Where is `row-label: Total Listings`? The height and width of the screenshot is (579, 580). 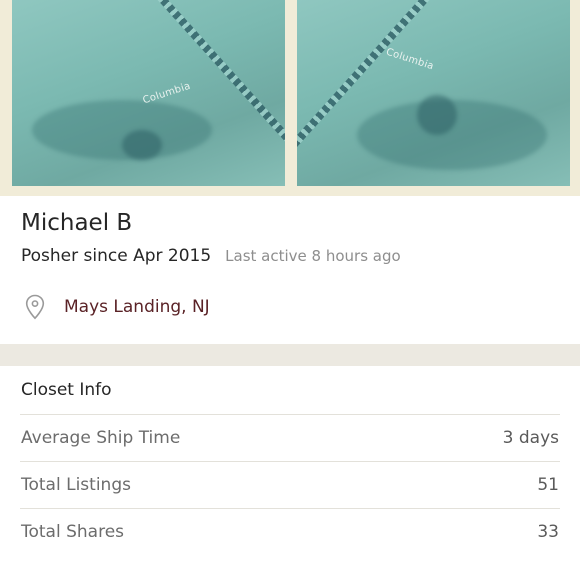
row-label: Total Listings is located at coordinates (76, 485).